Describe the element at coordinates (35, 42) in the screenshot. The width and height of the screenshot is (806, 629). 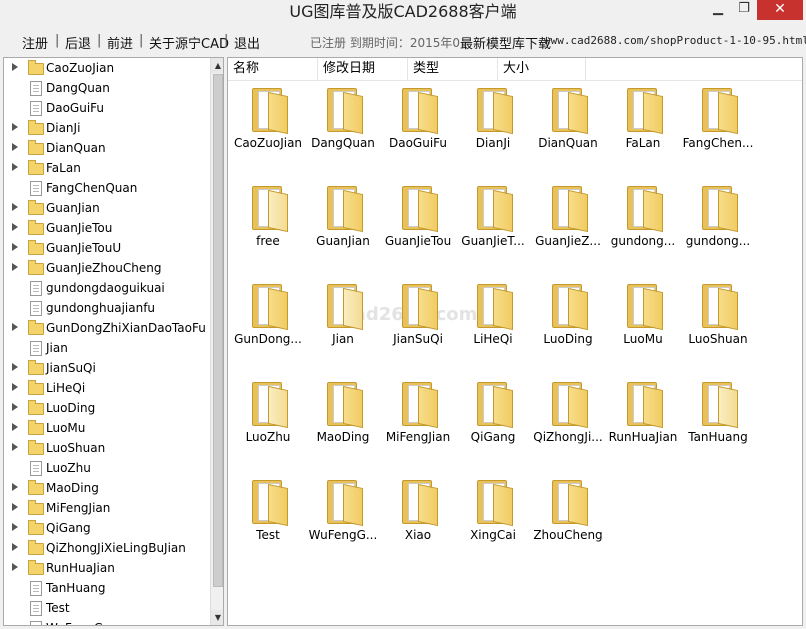
I see `register-menu: 注册` at that location.